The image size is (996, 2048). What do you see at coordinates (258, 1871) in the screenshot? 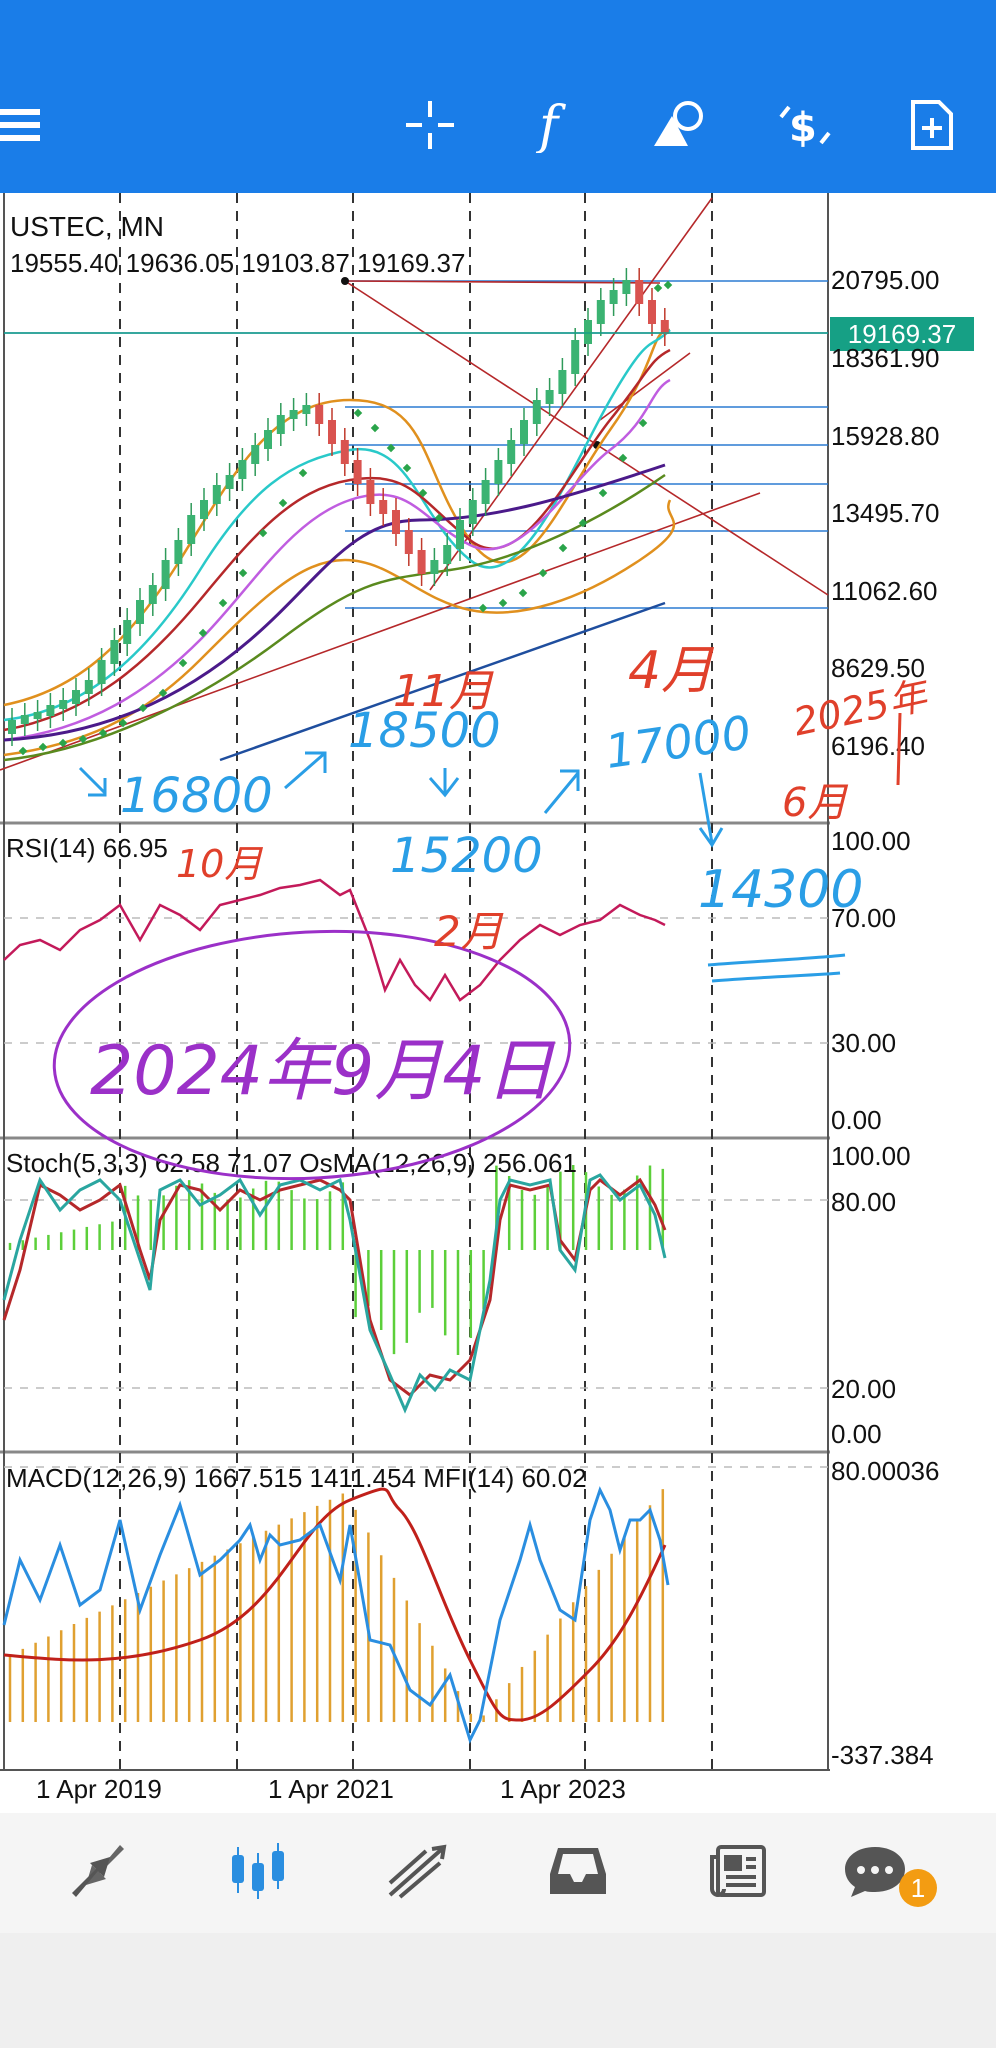
I see `chart-icon` at bounding box center [258, 1871].